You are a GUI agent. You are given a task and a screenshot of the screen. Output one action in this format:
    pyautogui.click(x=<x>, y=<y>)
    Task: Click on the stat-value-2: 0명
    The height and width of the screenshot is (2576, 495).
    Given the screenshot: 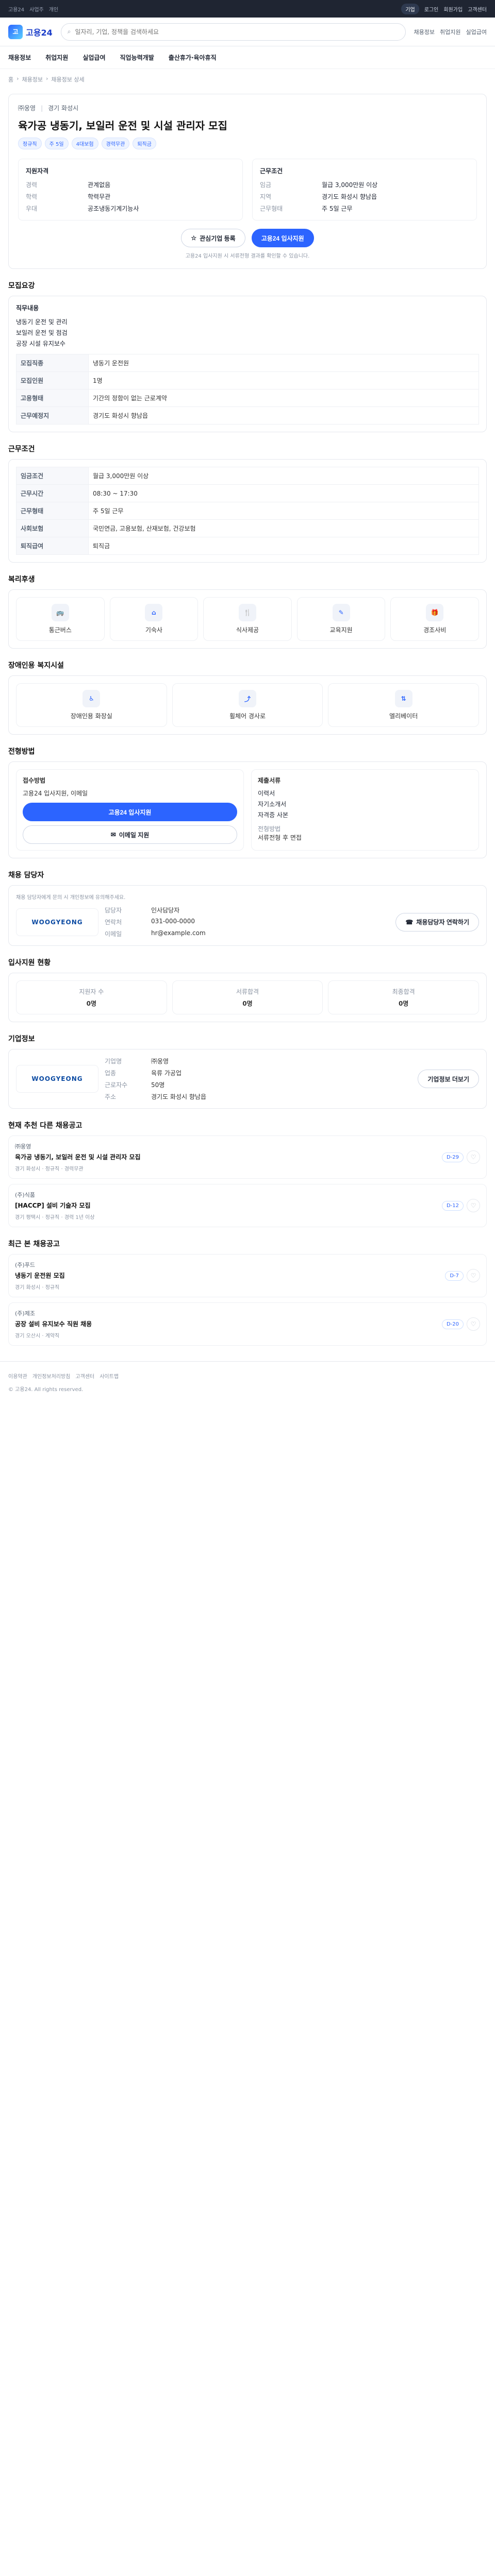 What is the action you would take?
    pyautogui.click(x=247, y=1003)
    